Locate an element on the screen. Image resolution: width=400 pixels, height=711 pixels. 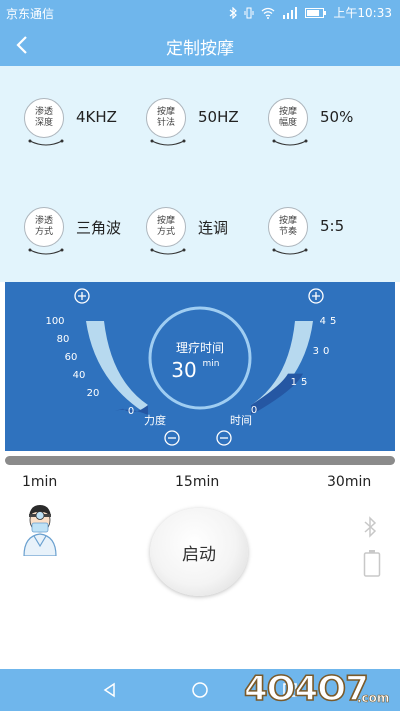
param-value: 连调 is located at coordinates (213, 228).